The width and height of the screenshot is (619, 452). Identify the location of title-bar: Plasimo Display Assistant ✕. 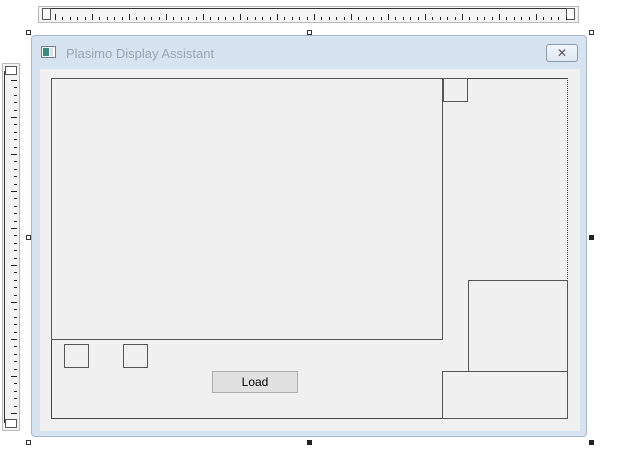
(309, 53).